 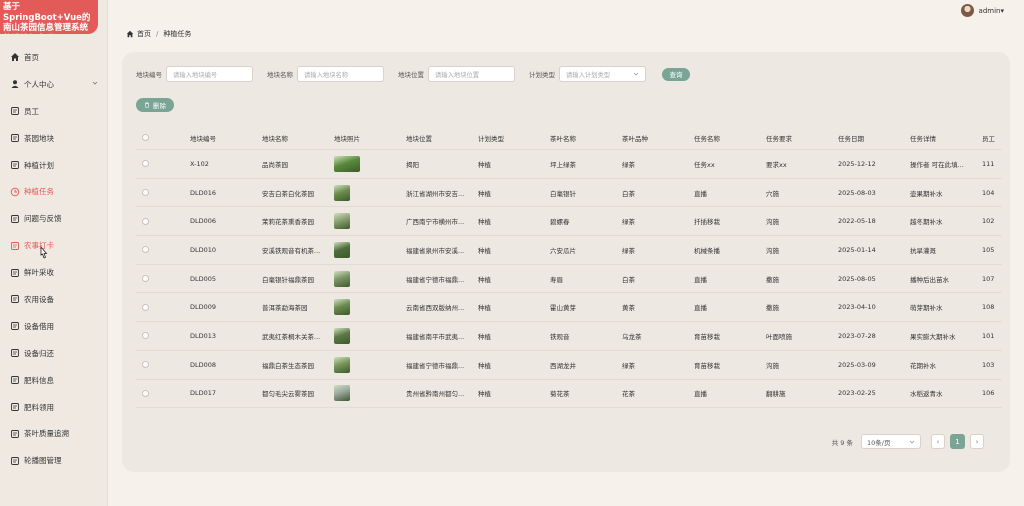 What do you see at coordinates (54, 326) in the screenshot?
I see `sidebar-item-11: 设备借用` at bounding box center [54, 326].